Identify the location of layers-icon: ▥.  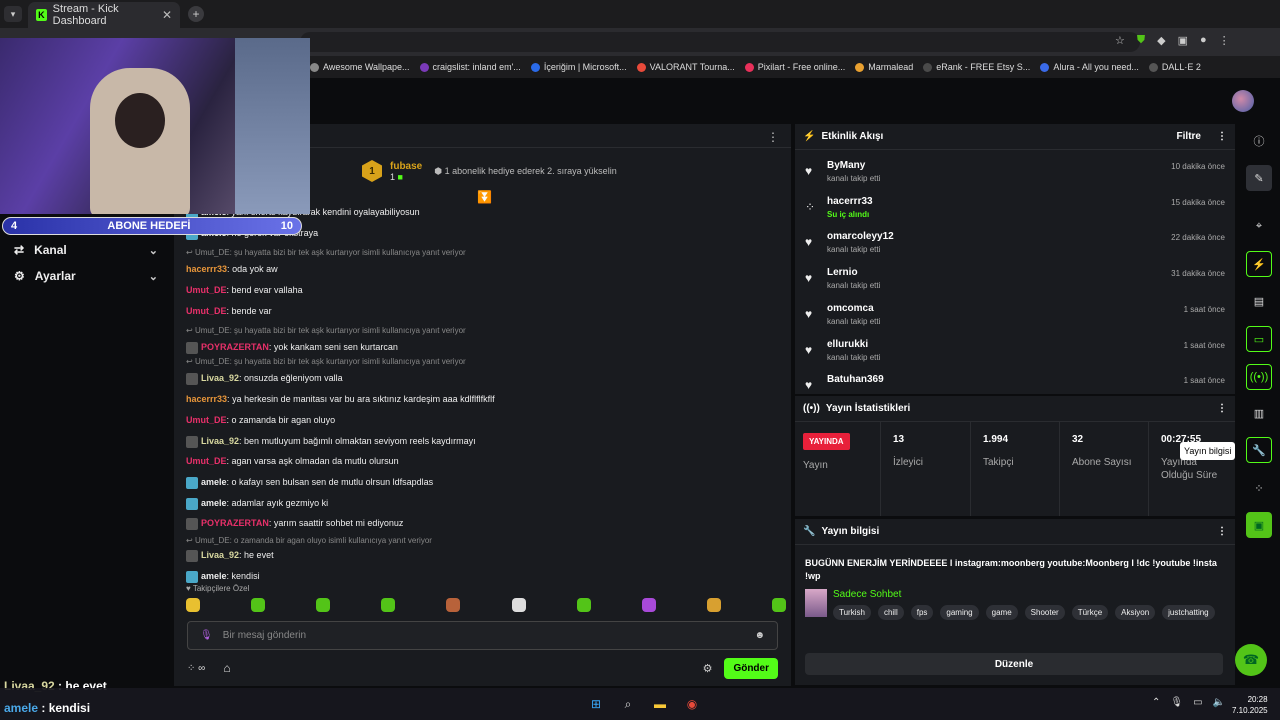
(1259, 413).